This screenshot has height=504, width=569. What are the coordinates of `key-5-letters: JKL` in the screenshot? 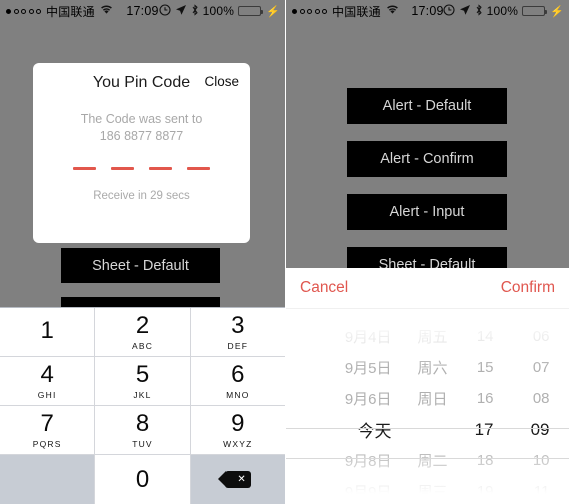 It's located at (142, 394).